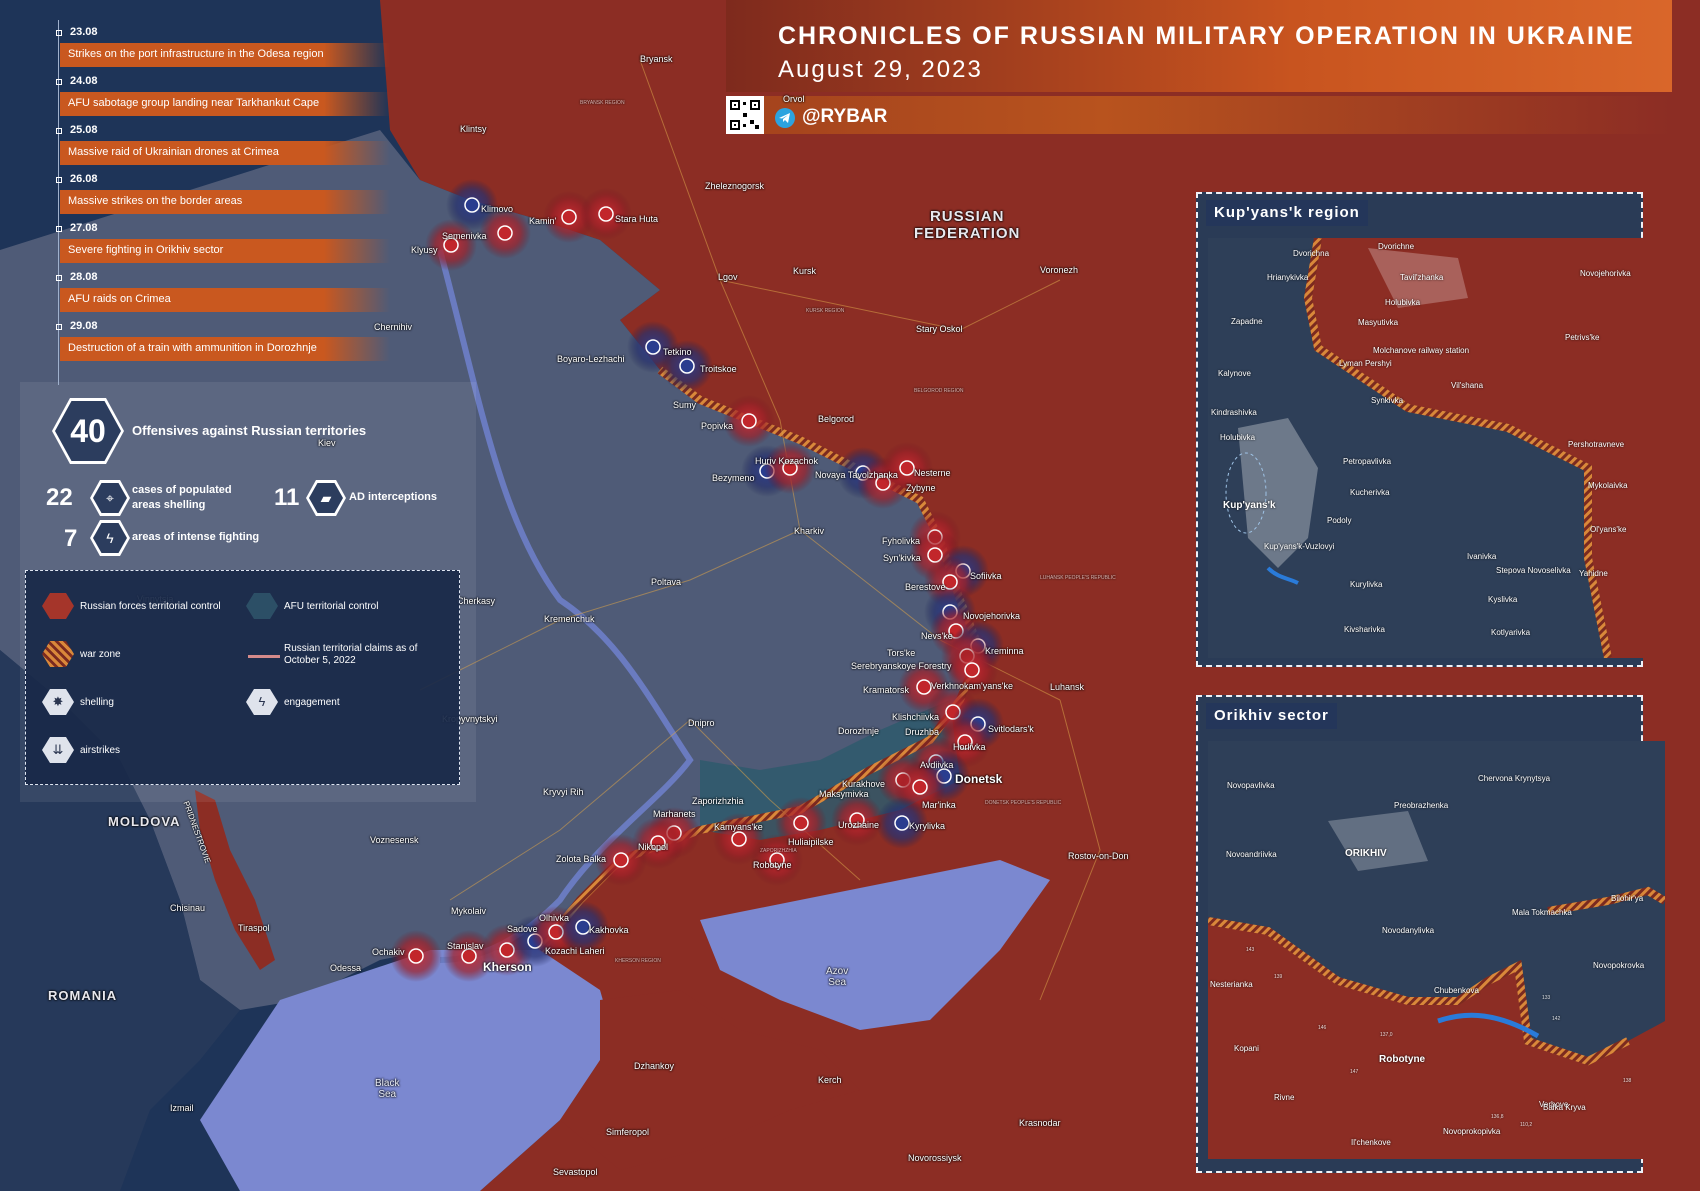 This screenshot has height=1191, width=1700. I want to click on city-label: Donetsk, so click(979, 779).